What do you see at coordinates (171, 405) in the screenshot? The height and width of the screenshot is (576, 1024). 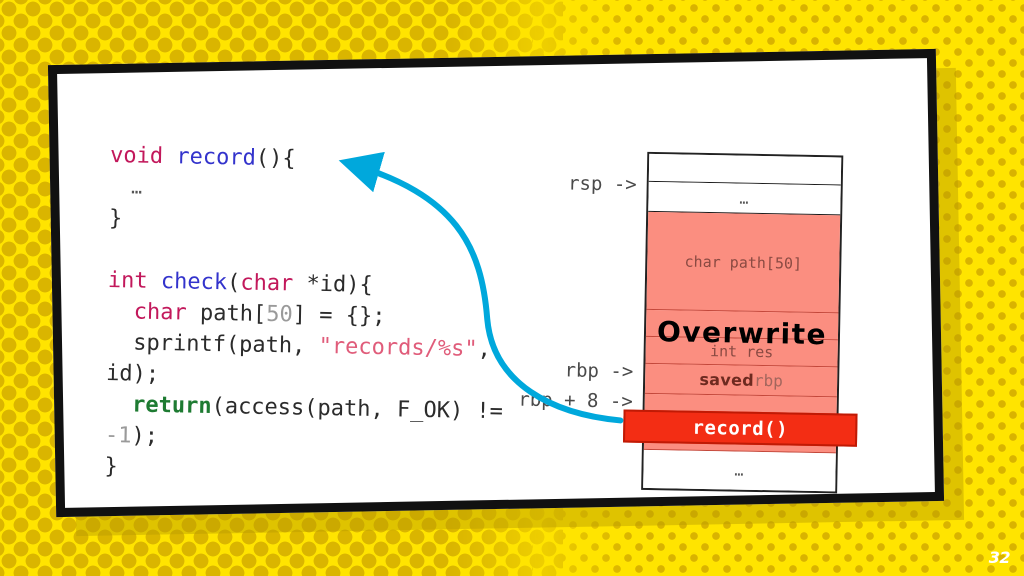 I see `code-token: return` at bounding box center [171, 405].